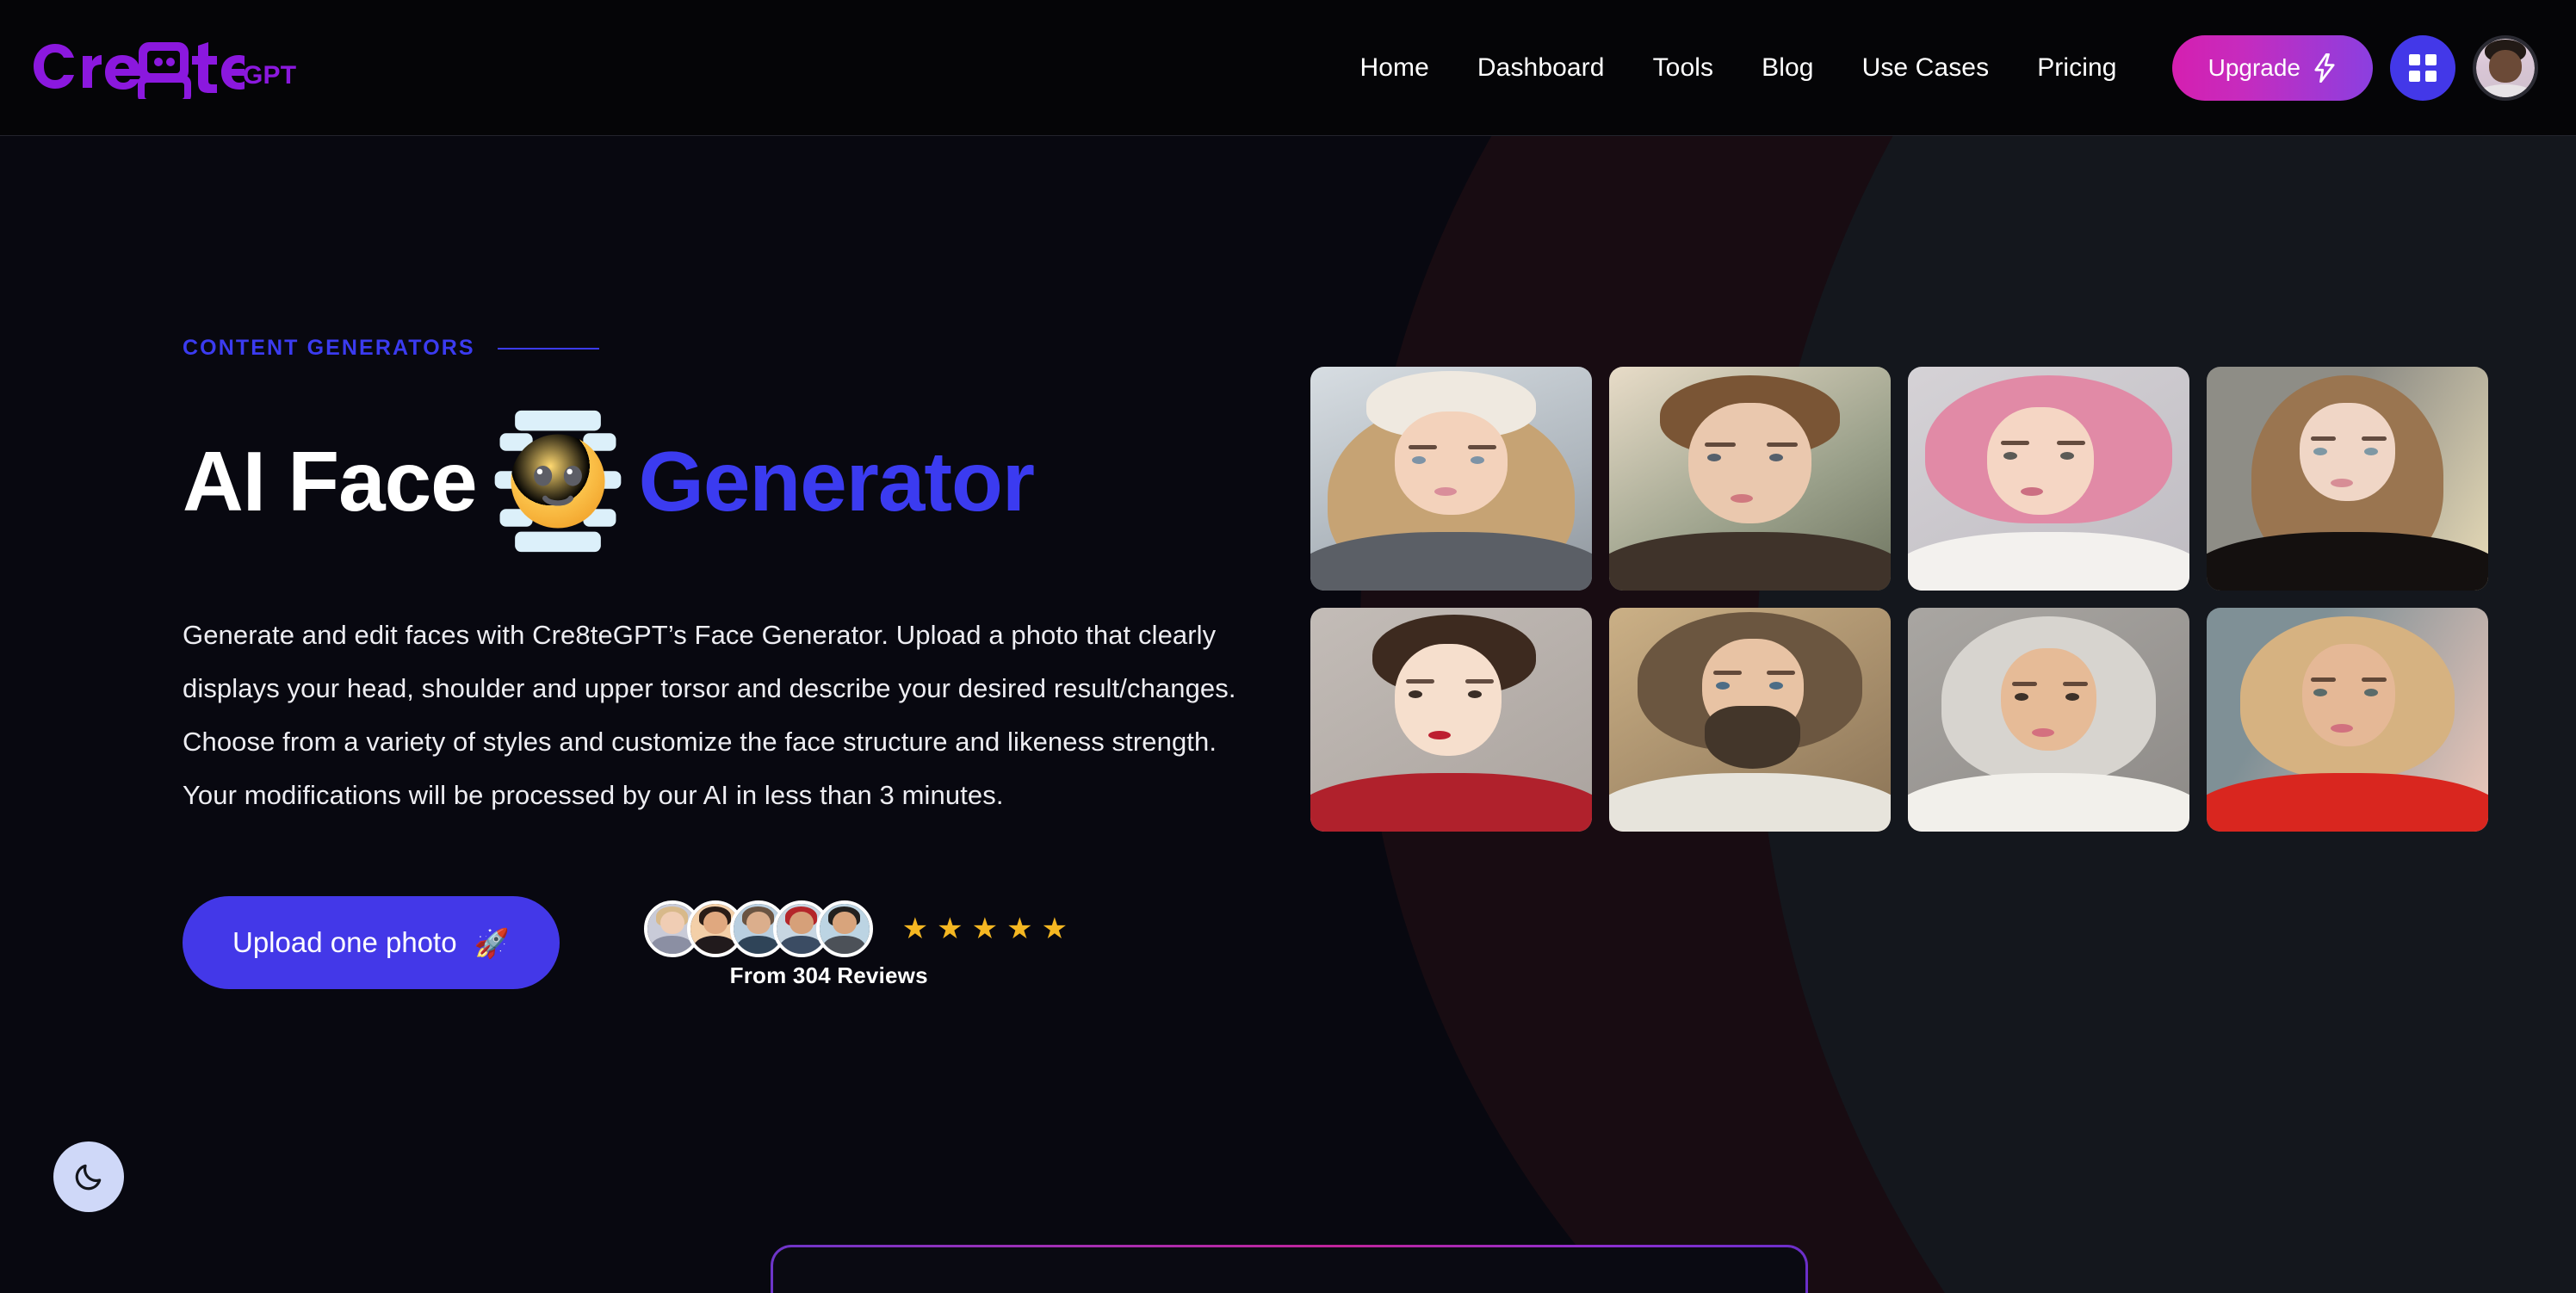 Image resolution: width=2576 pixels, height=1293 pixels. I want to click on reviews-summary: ★ ★ ★ ★ ★ From 304 Reviews, so click(856, 943).